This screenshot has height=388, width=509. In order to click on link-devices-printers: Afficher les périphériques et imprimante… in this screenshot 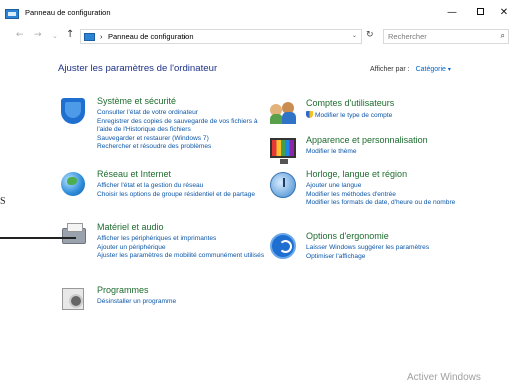, I will do `click(184, 239)`.